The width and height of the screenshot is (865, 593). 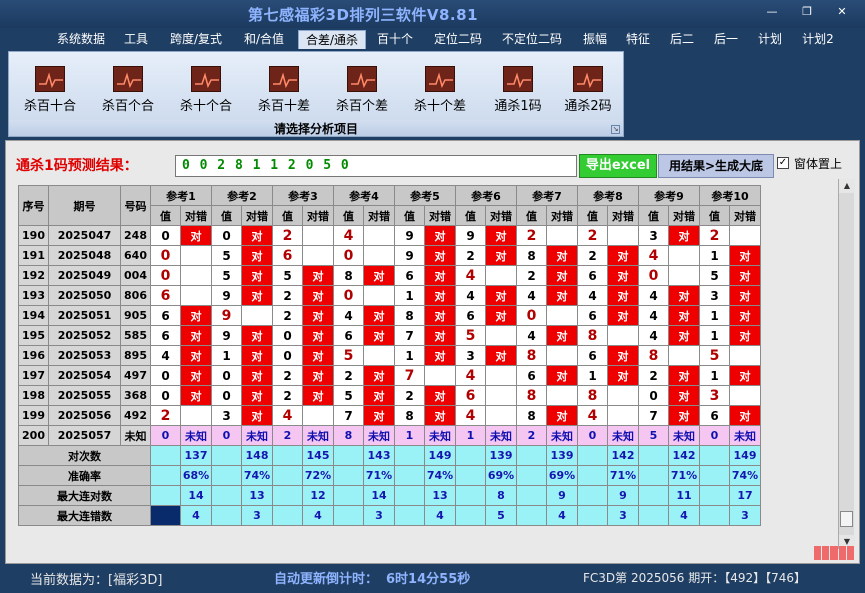 What do you see at coordinates (834, 553) in the screenshot?
I see `progress-indicator` at bounding box center [834, 553].